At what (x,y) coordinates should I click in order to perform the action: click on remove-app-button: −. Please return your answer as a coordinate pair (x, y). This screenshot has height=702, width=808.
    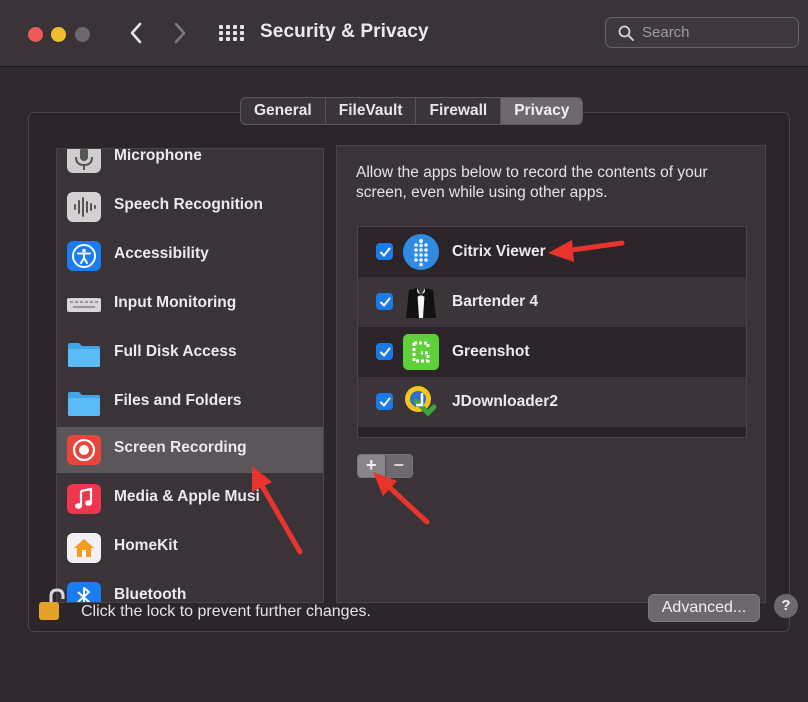
    Looking at the image, I should click on (398, 466).